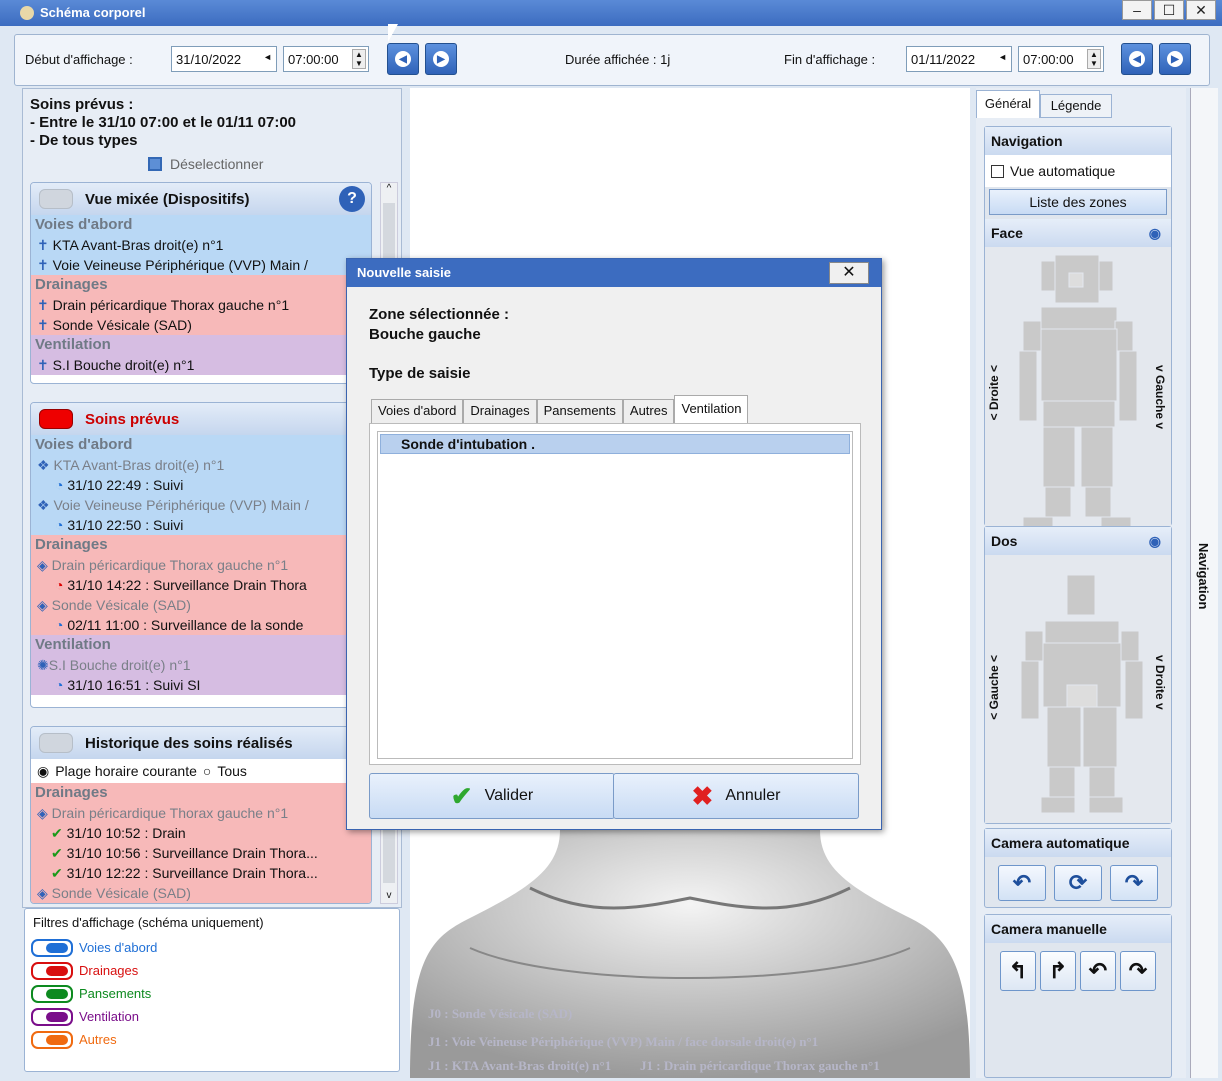 The image size is (1222, 1081). I want to click on face-body-map: < Droite < v Gauche v, so click(1078, 393).